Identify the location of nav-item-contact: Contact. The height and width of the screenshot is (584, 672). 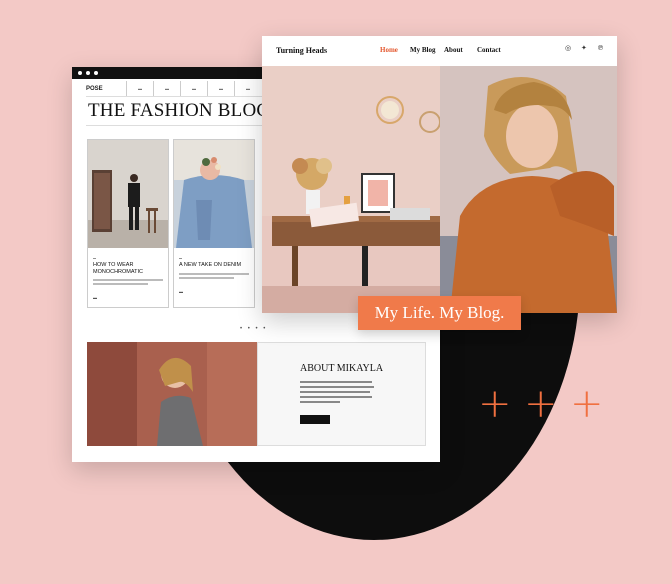
(489, 50).